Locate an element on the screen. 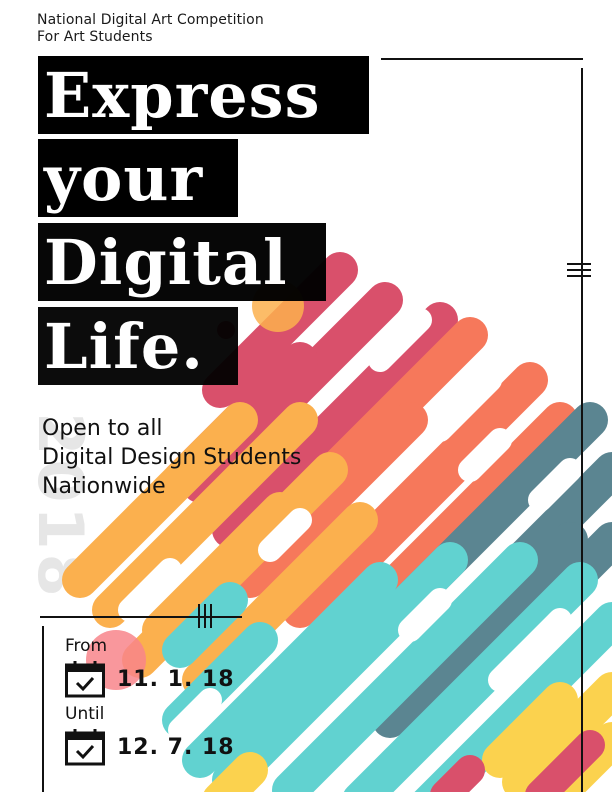 This screenshot has height=792, width=612. headline-line4: Life. is located at coordinates (138, 346).